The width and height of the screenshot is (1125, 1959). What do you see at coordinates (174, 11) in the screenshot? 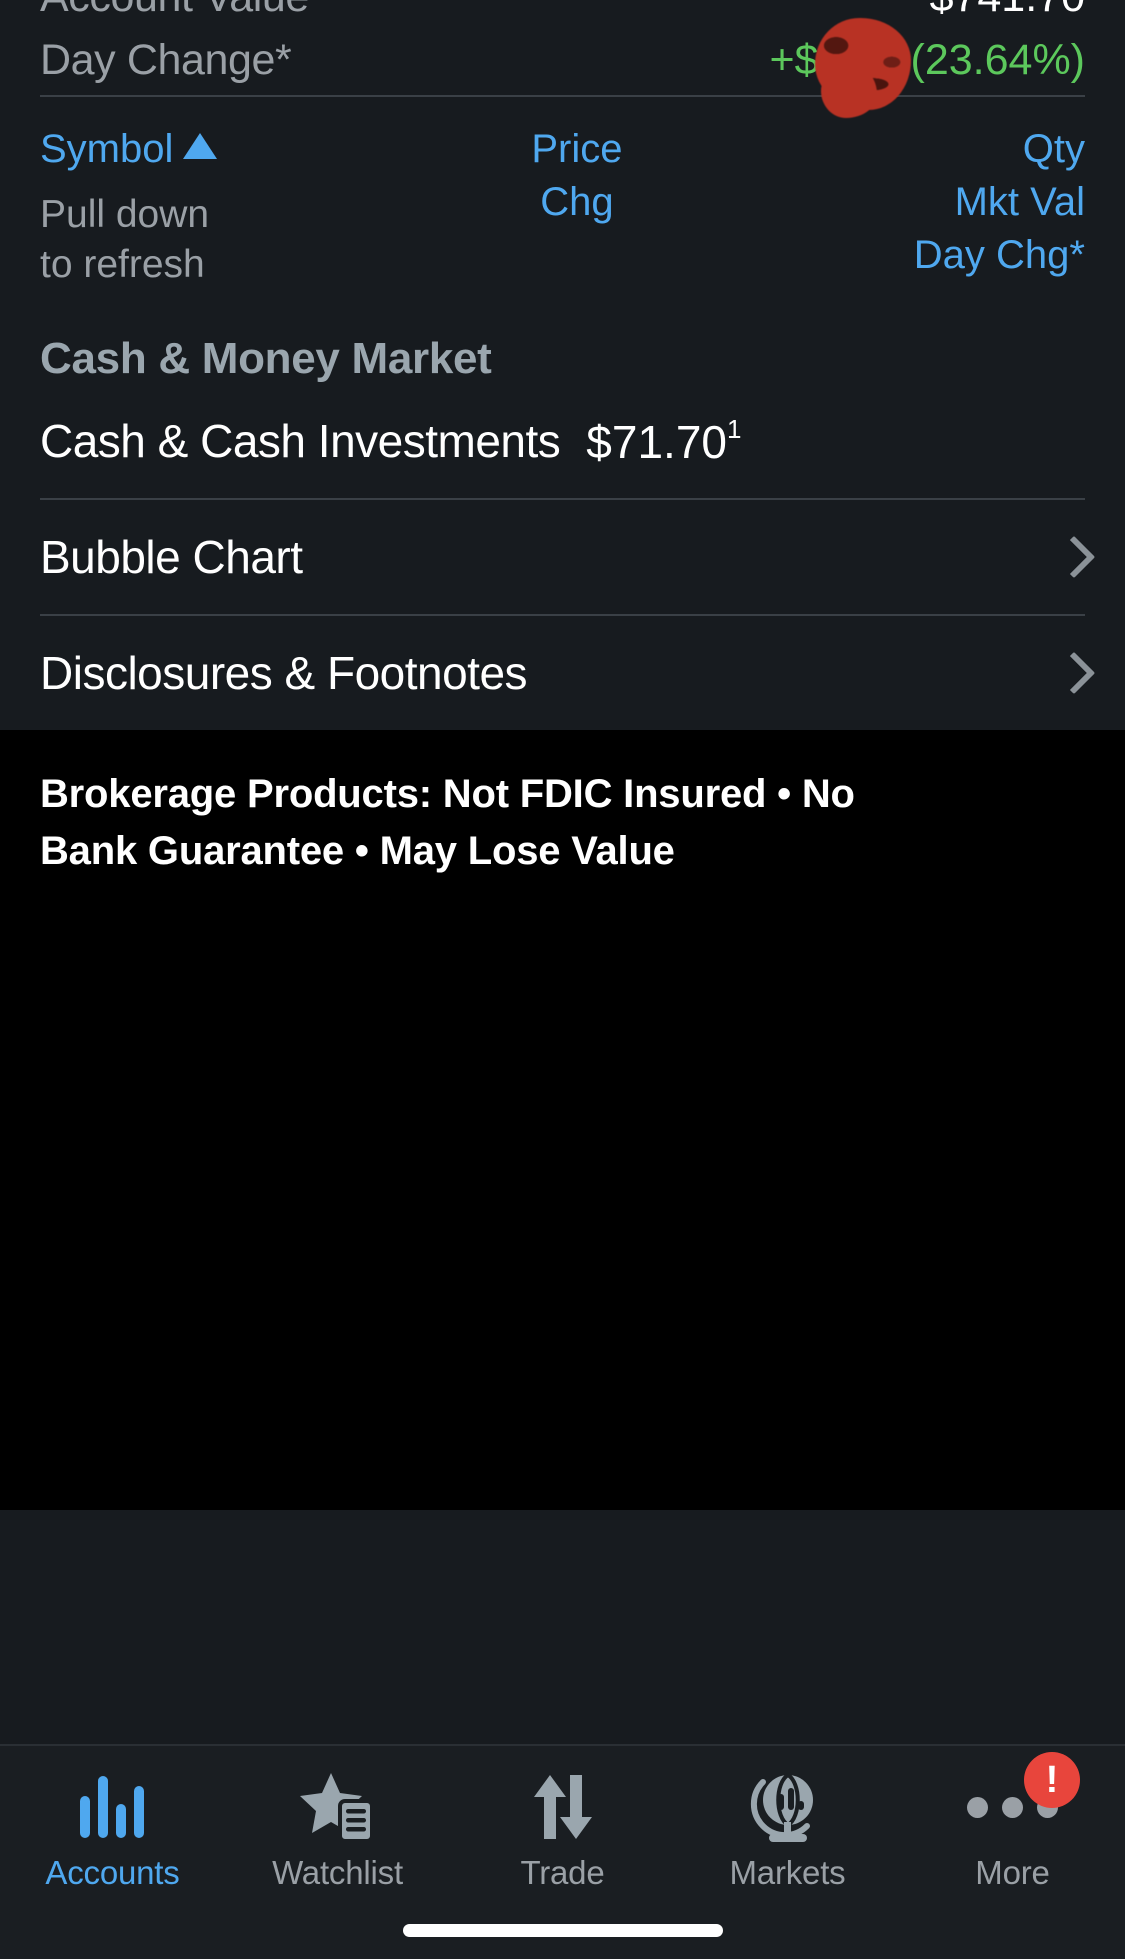
I see `account-value-label: Account Value` at bounding box center [174, 11].